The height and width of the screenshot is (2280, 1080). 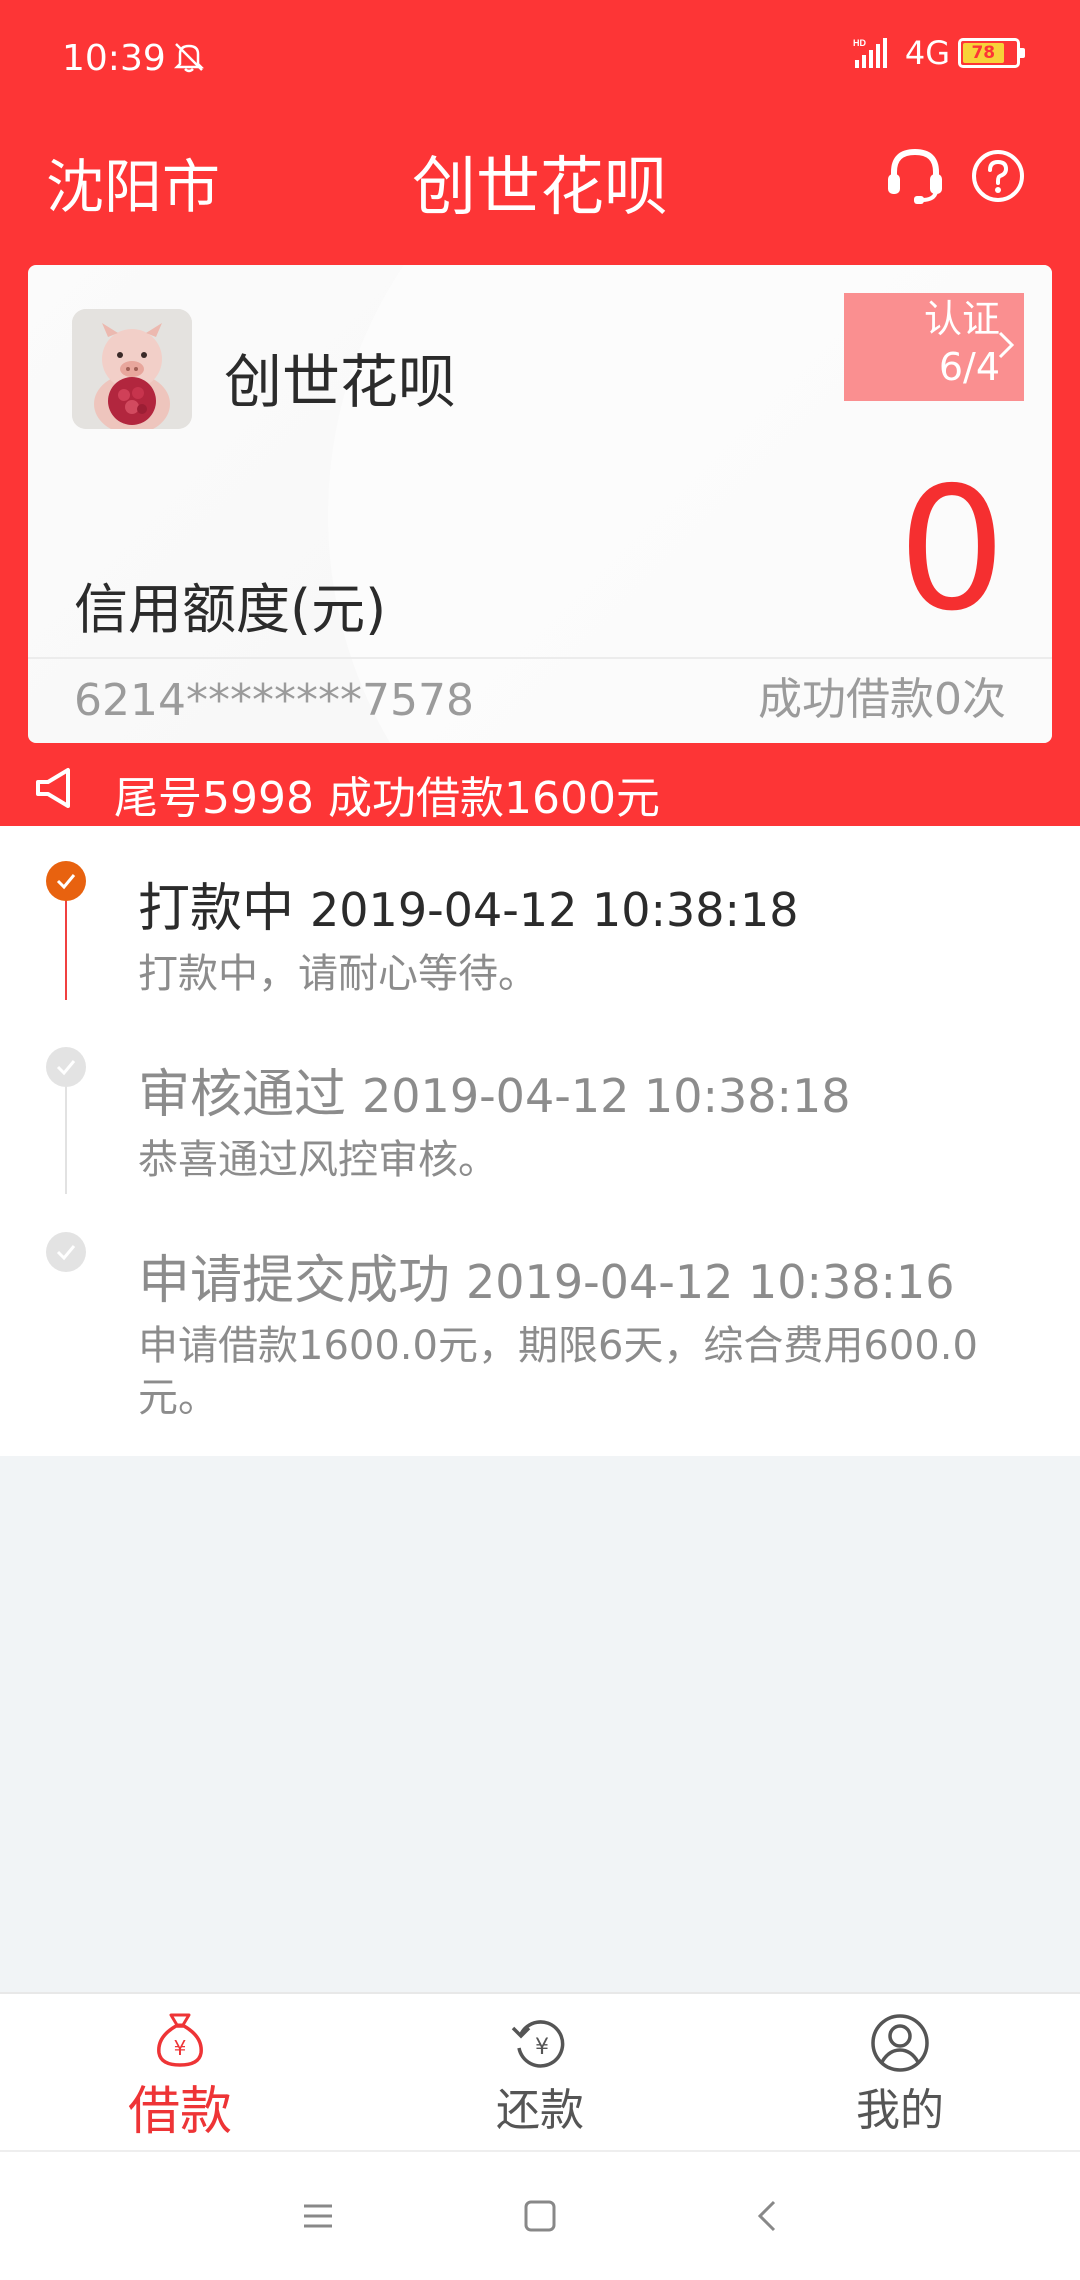 I want to click on svg-text: HD, so click(x=859, y=43).